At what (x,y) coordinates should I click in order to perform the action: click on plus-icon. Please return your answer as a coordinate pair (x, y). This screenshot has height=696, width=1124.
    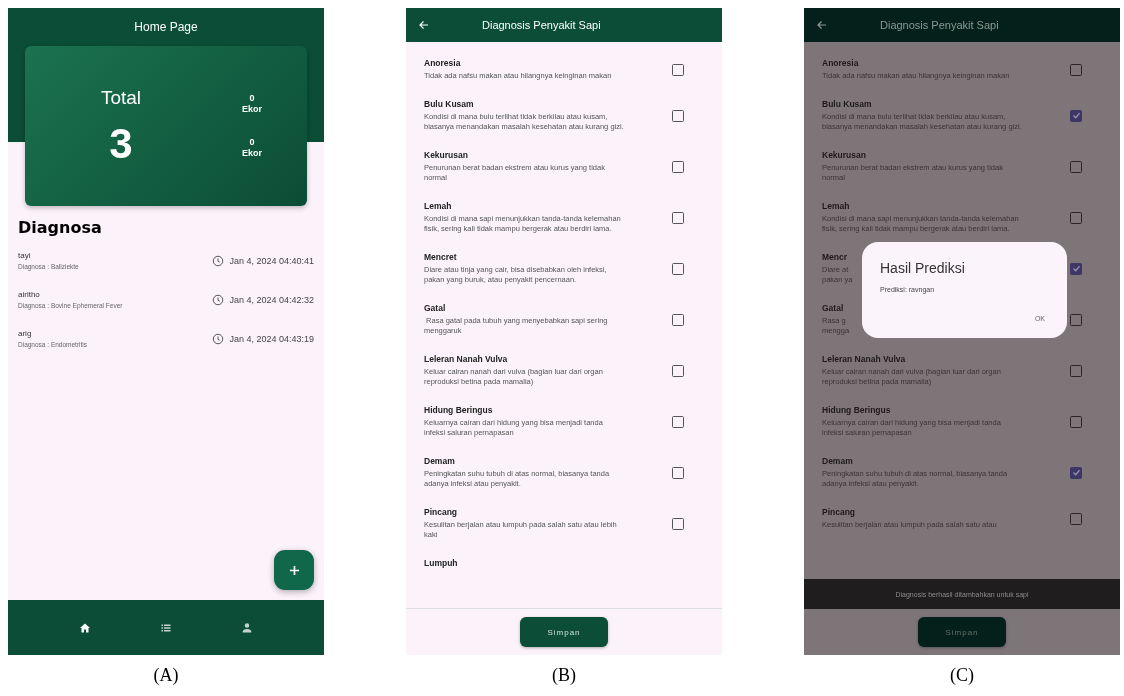
    Looking at the image, I should click on (294, 570).